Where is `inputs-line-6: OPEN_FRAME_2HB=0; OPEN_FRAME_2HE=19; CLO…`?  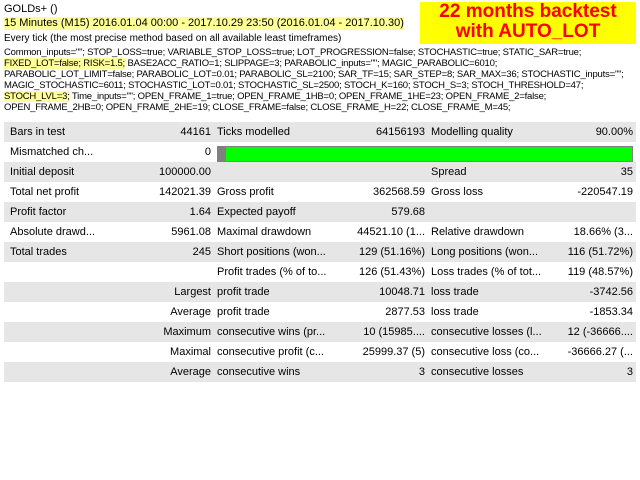
inputs-line-6: OPEN_FRAME_2HB=0; OPEN_FRAME_2HE=19; CLO… is located at coordinates (257, 107).